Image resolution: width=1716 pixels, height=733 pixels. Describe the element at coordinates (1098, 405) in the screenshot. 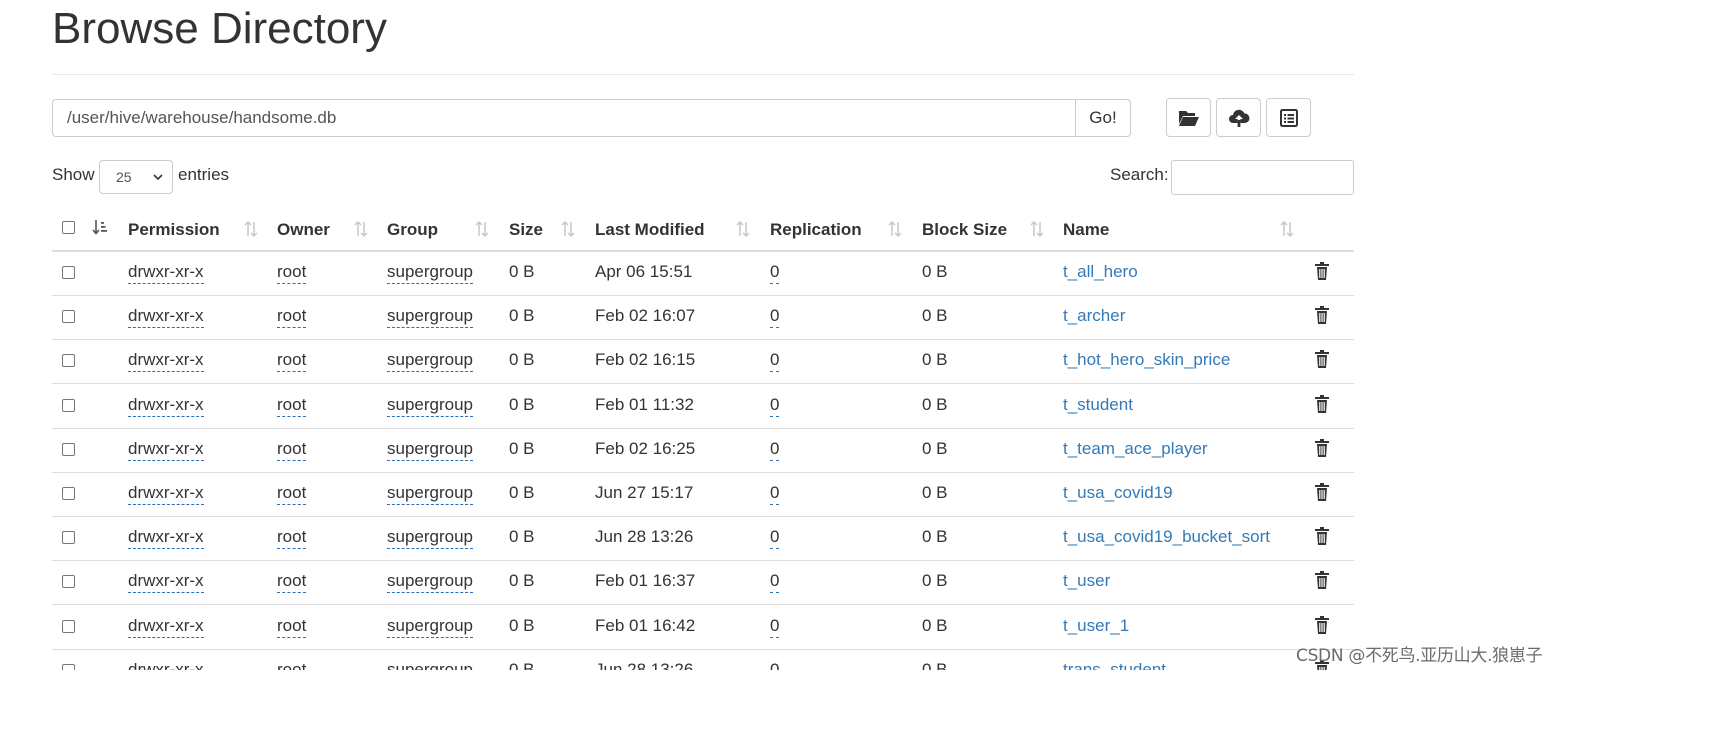

I see `cell-name-link: t_student` at that location.